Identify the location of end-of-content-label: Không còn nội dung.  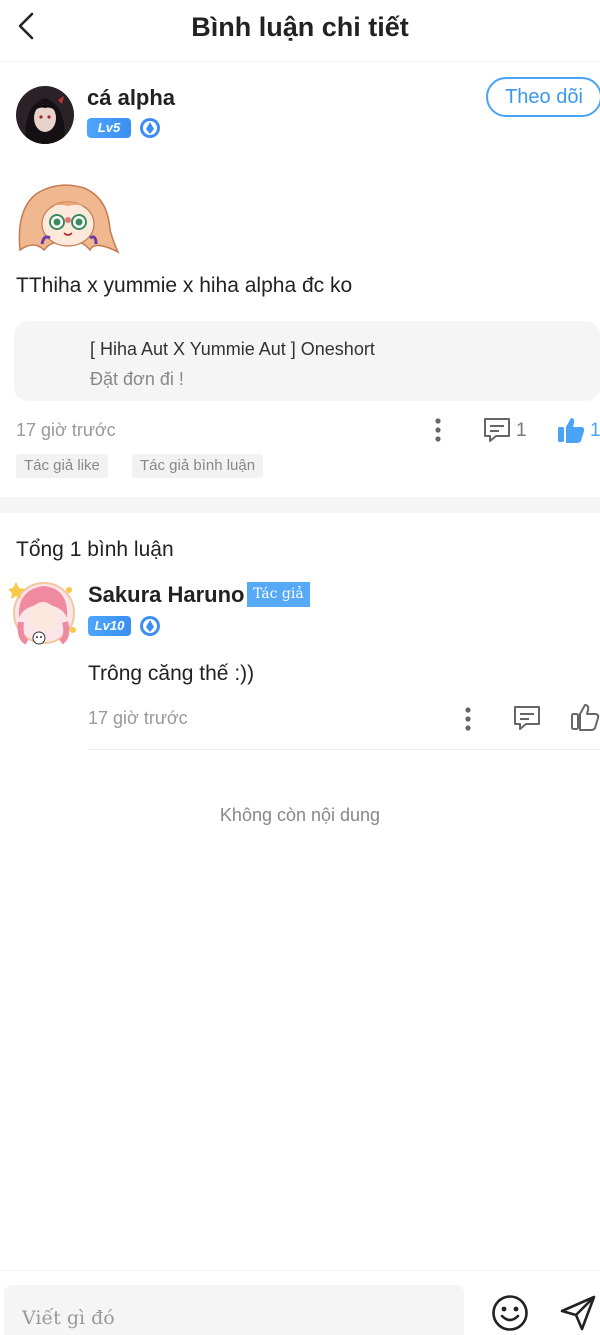
(300, 815).